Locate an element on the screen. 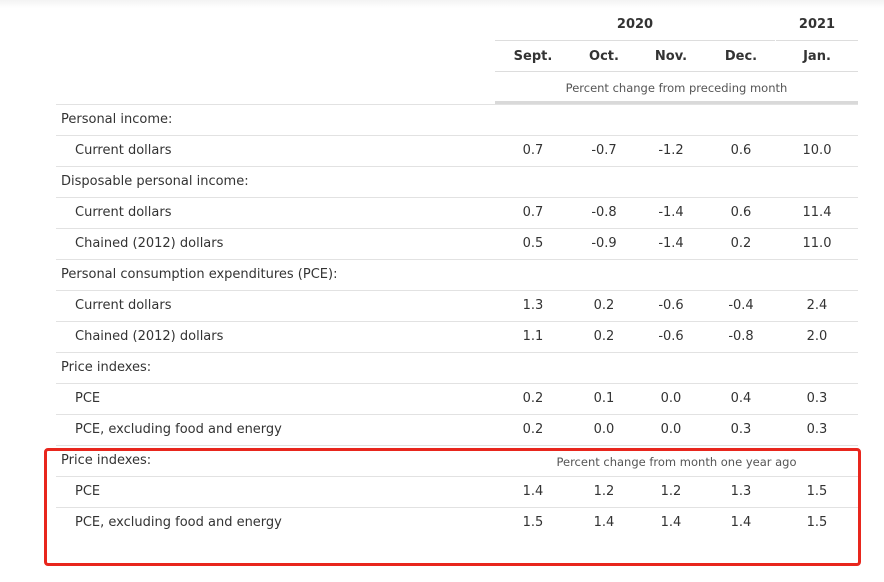 This screenshot has width=884, height=582. table-row: PCE 0.2 0.1 0.0 0.4 0.3 is located at coordinates (457, 398).